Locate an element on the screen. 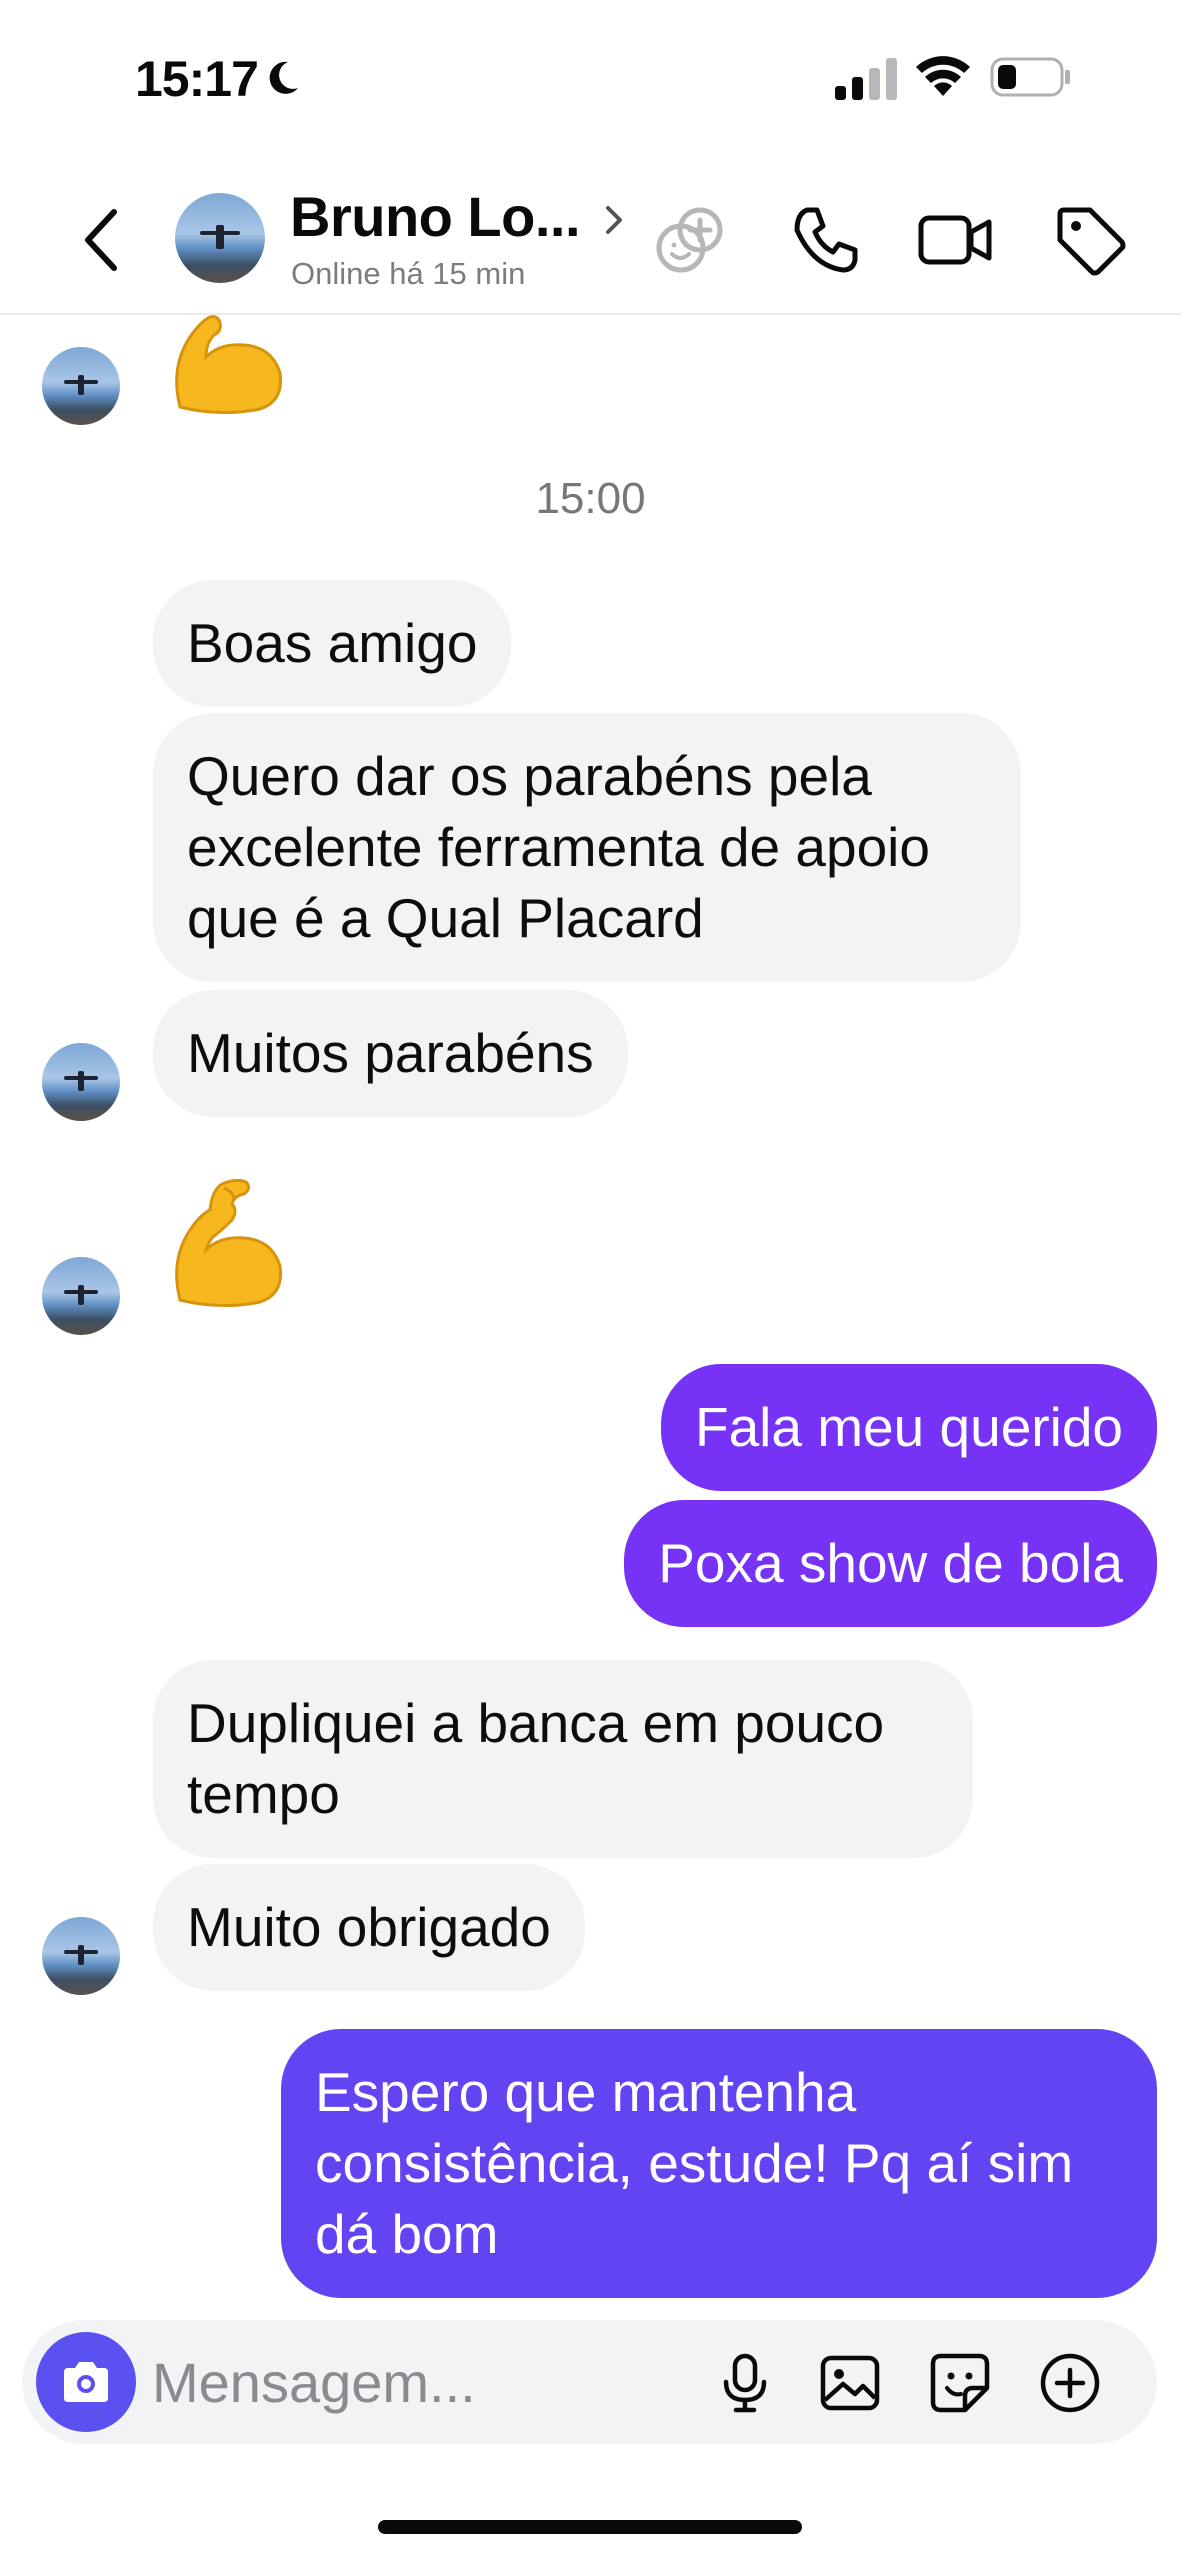 The image size is (1181, 2560). message-bubble-incoming: Dupliquei a banca em pouco tempo is located at coordinates (563, 1759).